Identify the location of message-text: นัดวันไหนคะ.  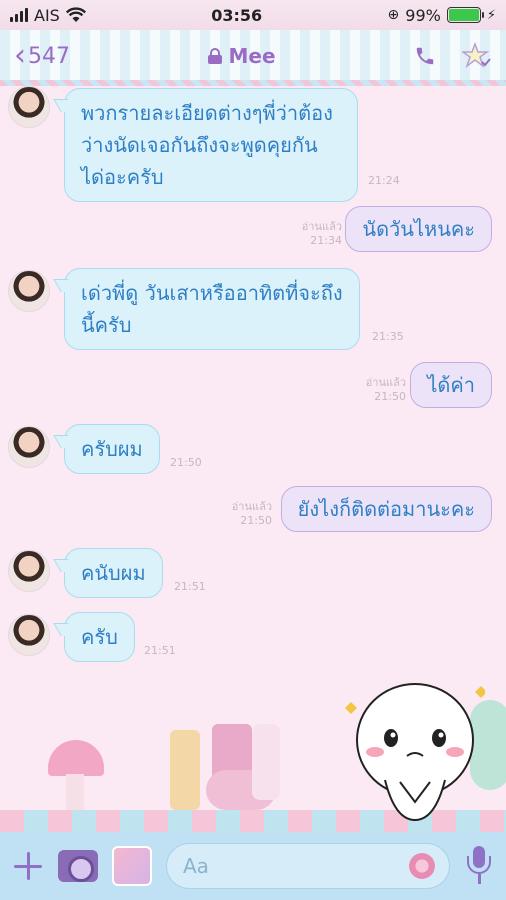
(418, 229).